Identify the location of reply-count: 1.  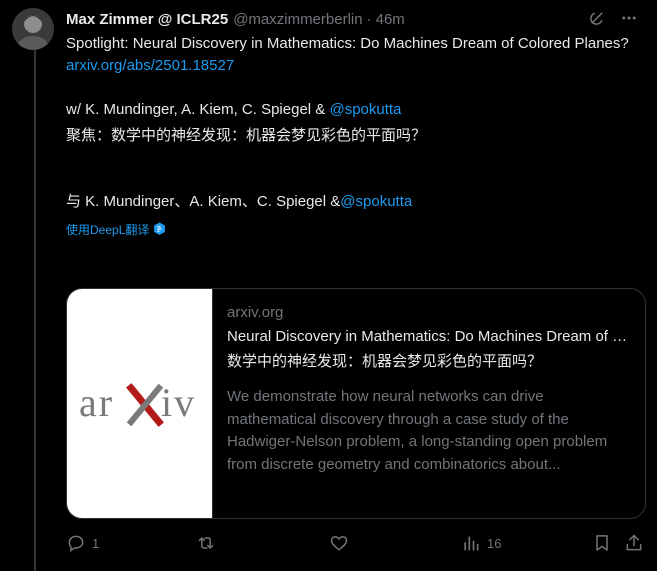
(96, 543).